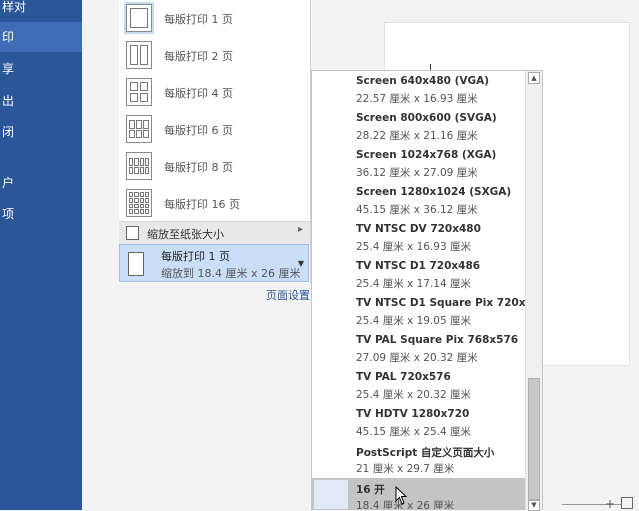 The image size is (639, 511). What do you see at coordinates (414, 432) in the screenshot?
I see `paper-size-dimensions: 45.15 厘米 x 25.4 厘米` at bounding box center [414, 432].